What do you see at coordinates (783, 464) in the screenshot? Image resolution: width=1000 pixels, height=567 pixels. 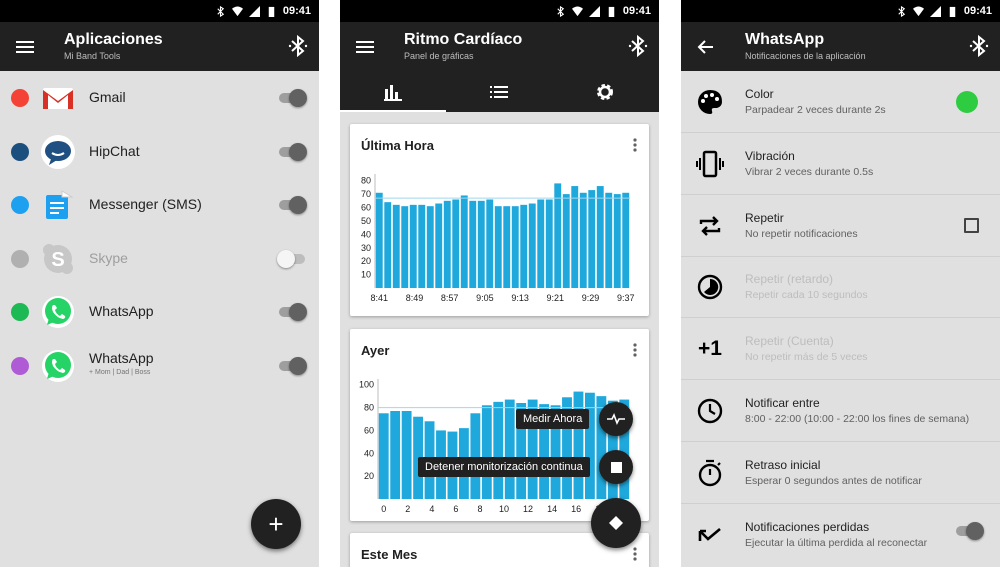 I see `setting-title: Retraso inicial` at bounding box center [783, 464].